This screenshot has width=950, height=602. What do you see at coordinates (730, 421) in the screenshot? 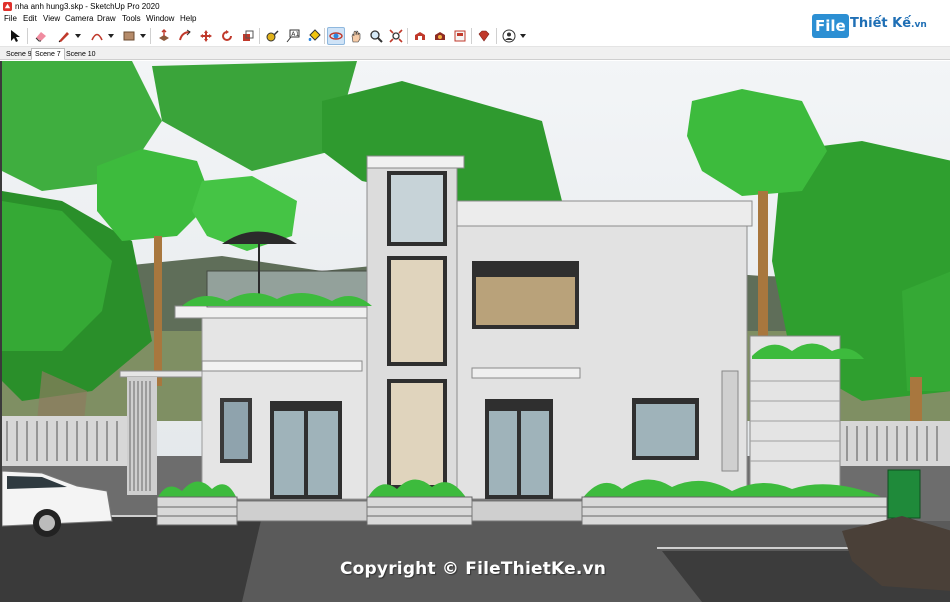
I see `wall-ladder` at bounding box center [730, 421].